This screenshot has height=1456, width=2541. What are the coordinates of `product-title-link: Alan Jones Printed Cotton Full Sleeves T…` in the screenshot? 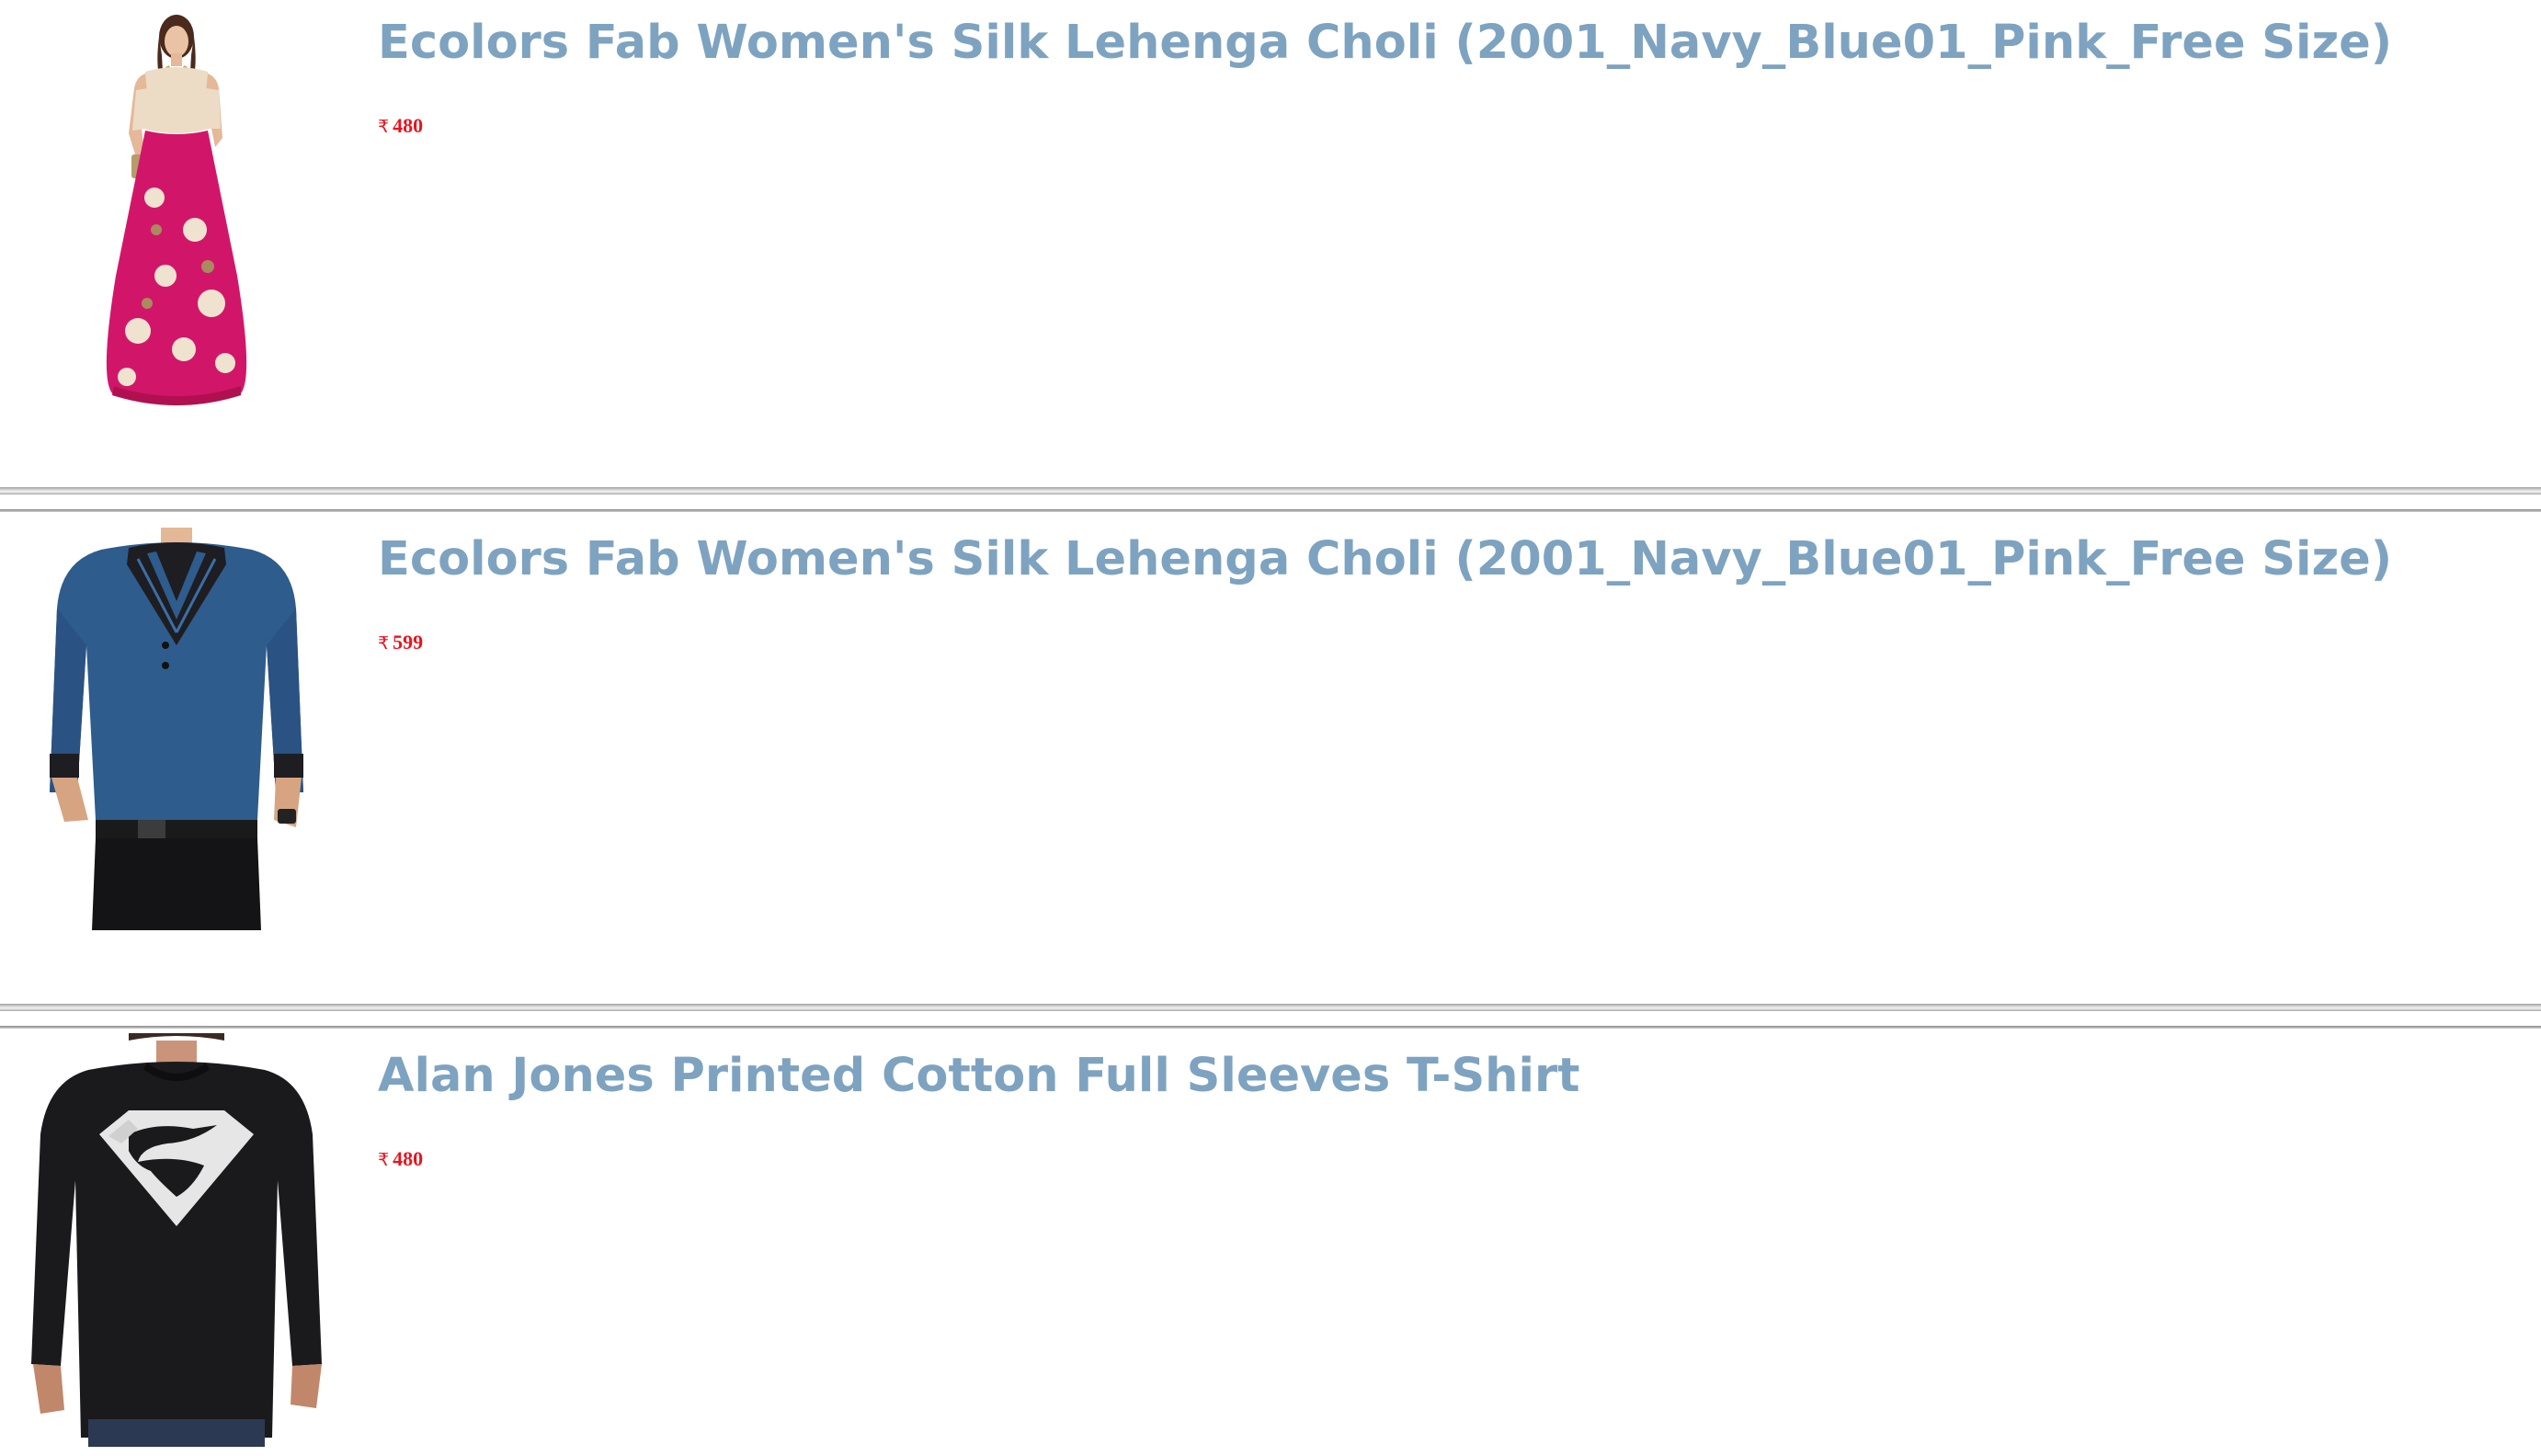 It's located at (979, 1076).